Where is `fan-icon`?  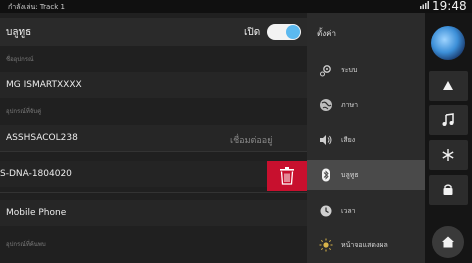 fan-icon is located at coordinates (448, 155).